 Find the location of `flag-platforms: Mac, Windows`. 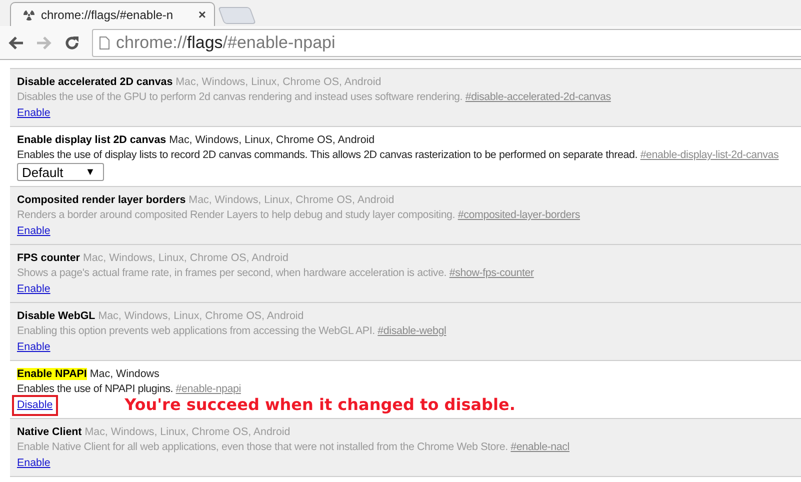

flag-platforms: Mac, Windows is located at coordinates (125, 374).